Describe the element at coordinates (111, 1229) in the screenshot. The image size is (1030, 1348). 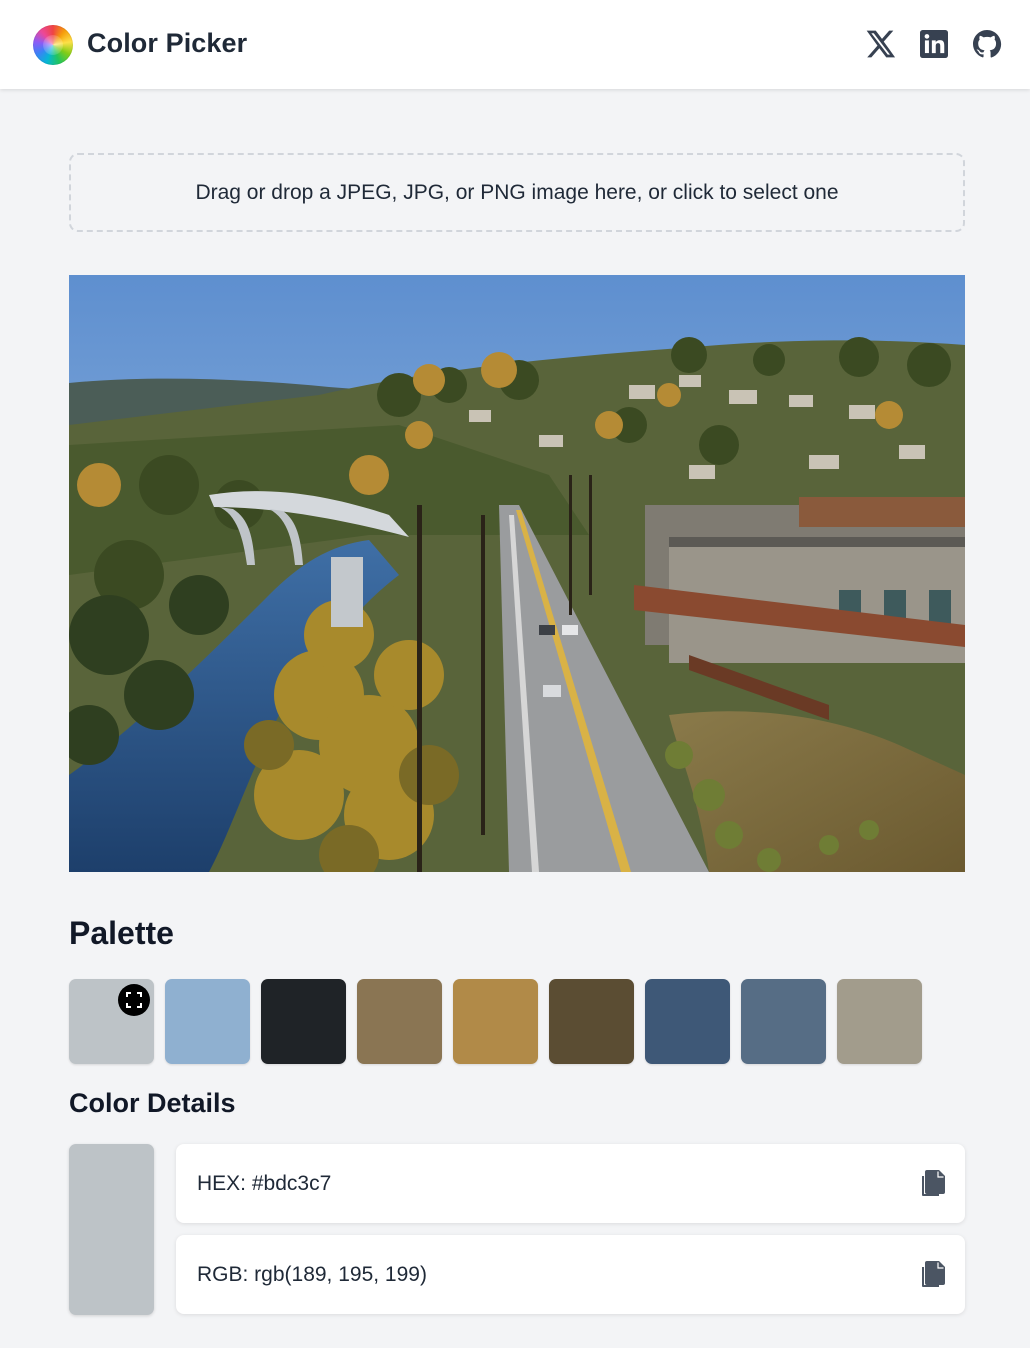
I see `color-preview` at that location.